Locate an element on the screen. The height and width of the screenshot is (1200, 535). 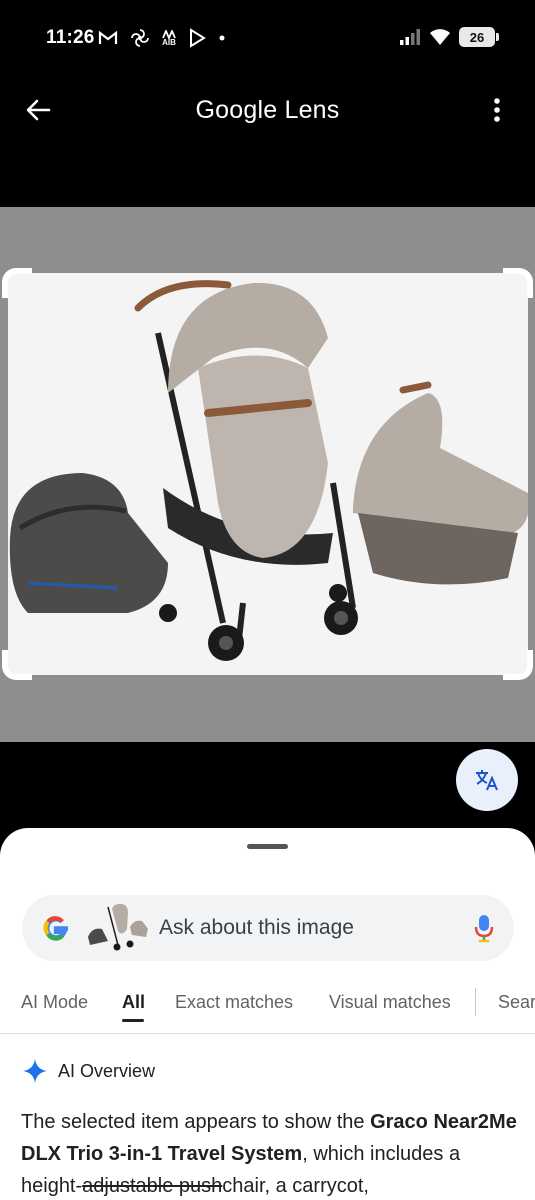
stroller-thumbnail is located at coordinates (117, 928).